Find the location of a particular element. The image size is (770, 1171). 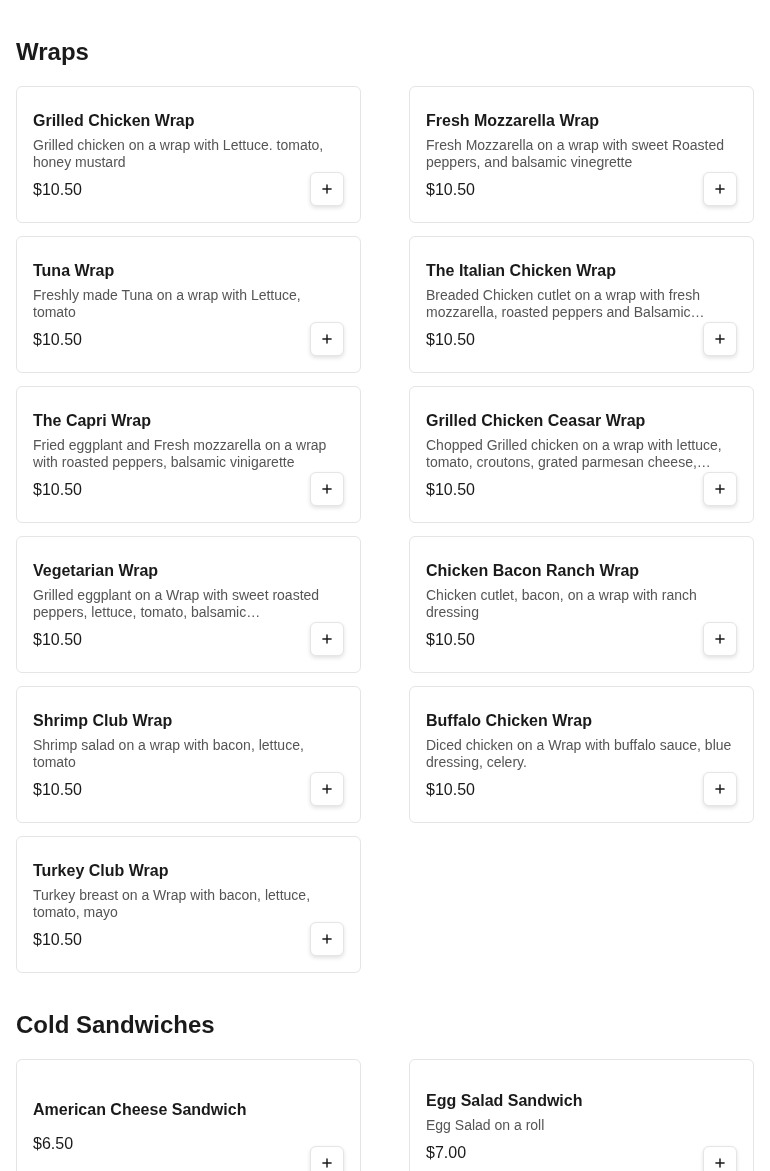

menu-item-card: Buffalo Chicken Wrap Diced chicken on a Wrap with buffalo sauce, blue dressing, celery. $10.50 is located at coordinates (581, 754).